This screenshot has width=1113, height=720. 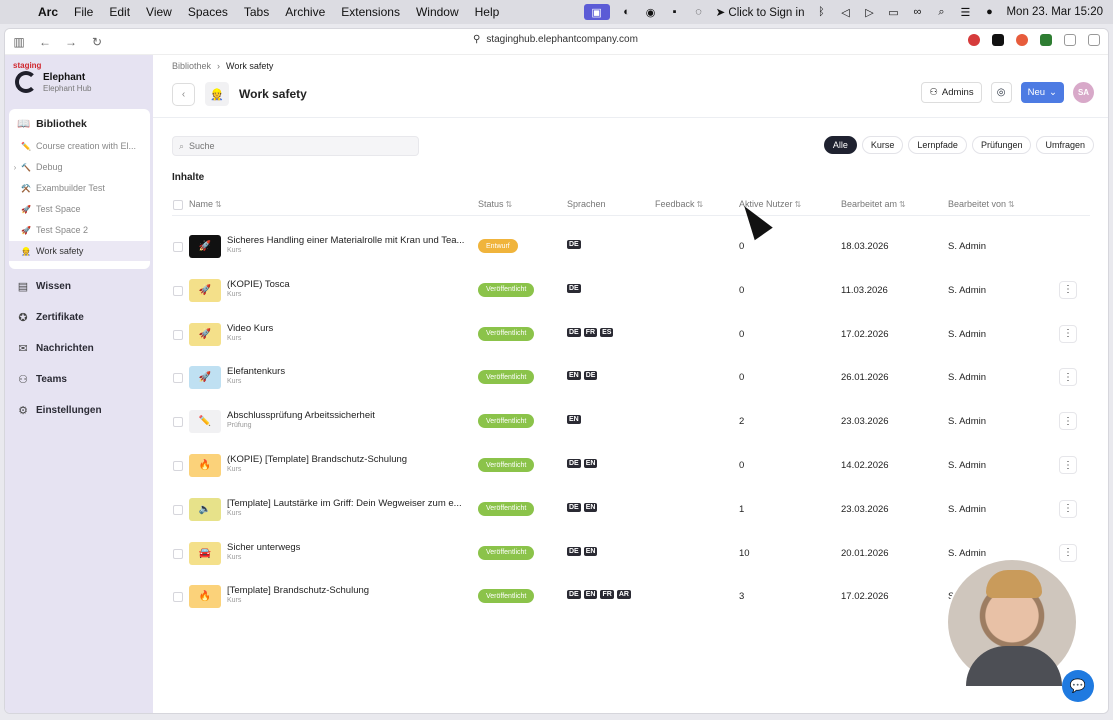 I want to click on play-icon: ▷, so click(x=869, y=12).